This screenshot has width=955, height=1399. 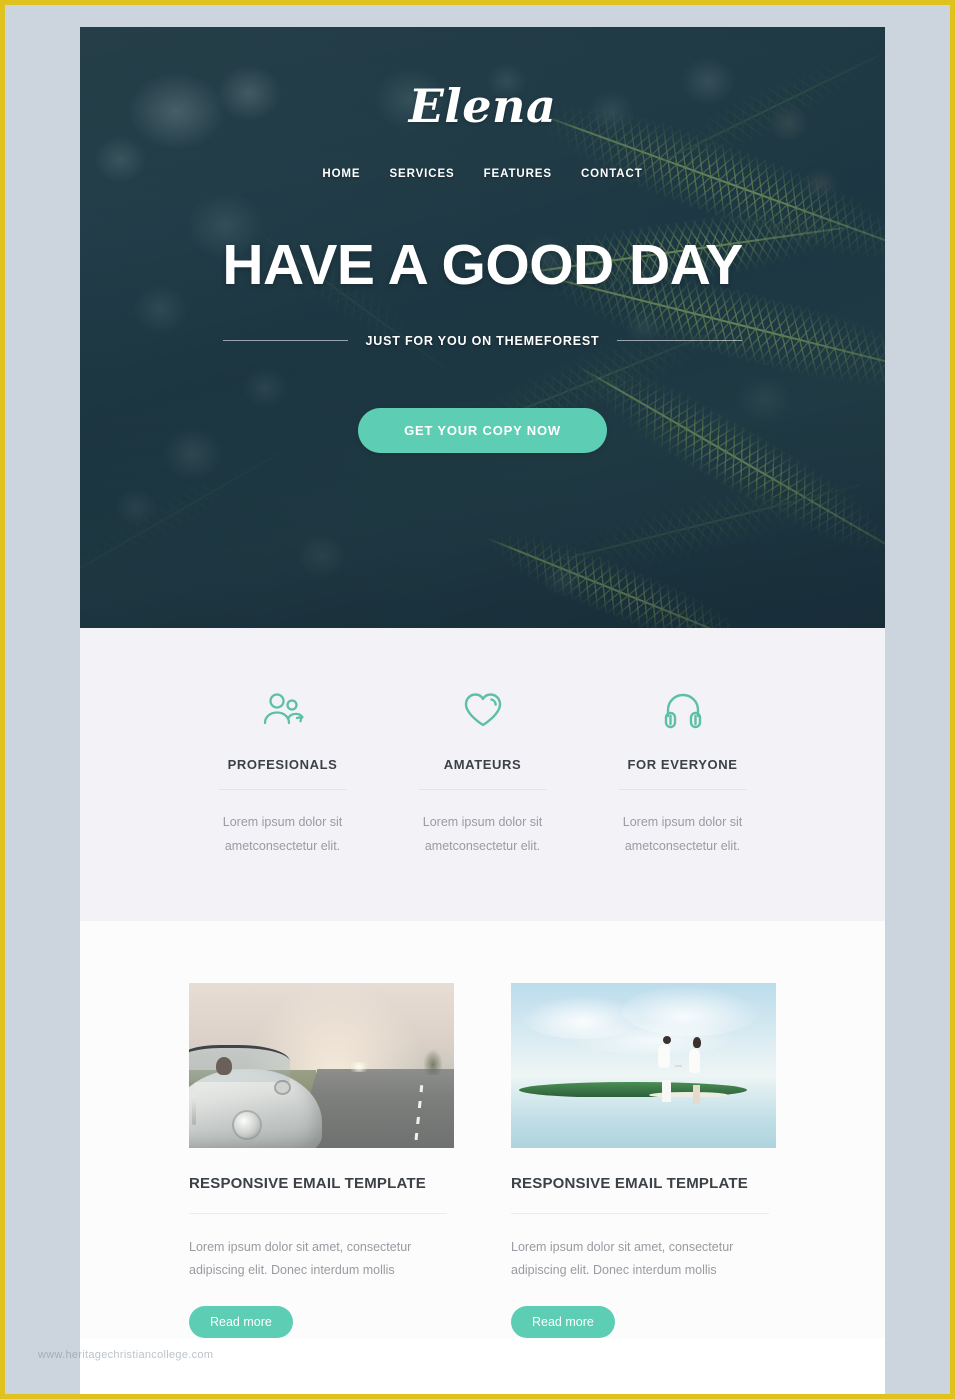 What do you see at coordinates (482, 265) in the screenshot?
I see `hero-title: HAVE A GOOD DAY` at bounding box center [482, 265].